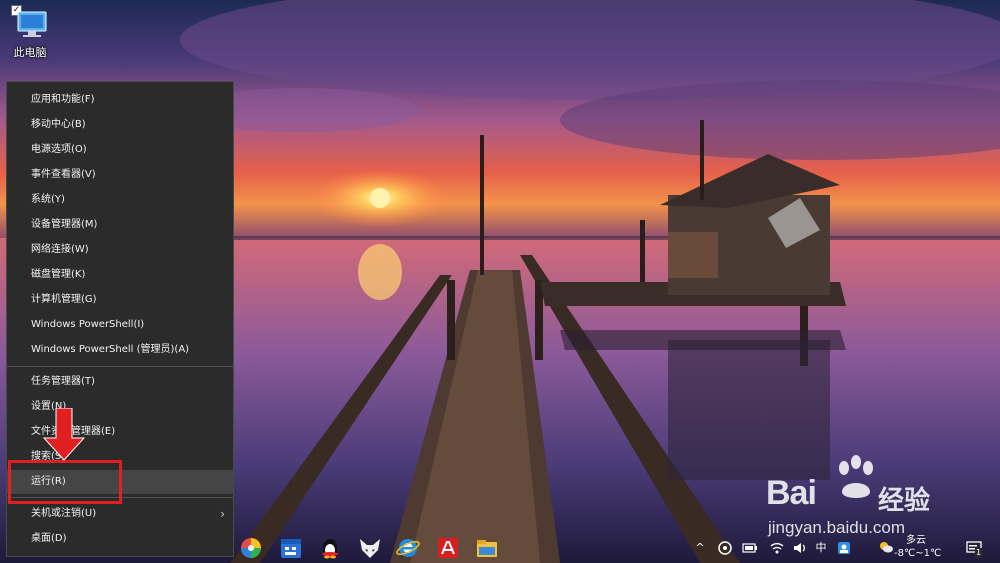 The image size is (1000, 563). I want to click on baidu-jingyan-watermark: Bai 经验 jingyan.baidu.com, so click(866, 499).